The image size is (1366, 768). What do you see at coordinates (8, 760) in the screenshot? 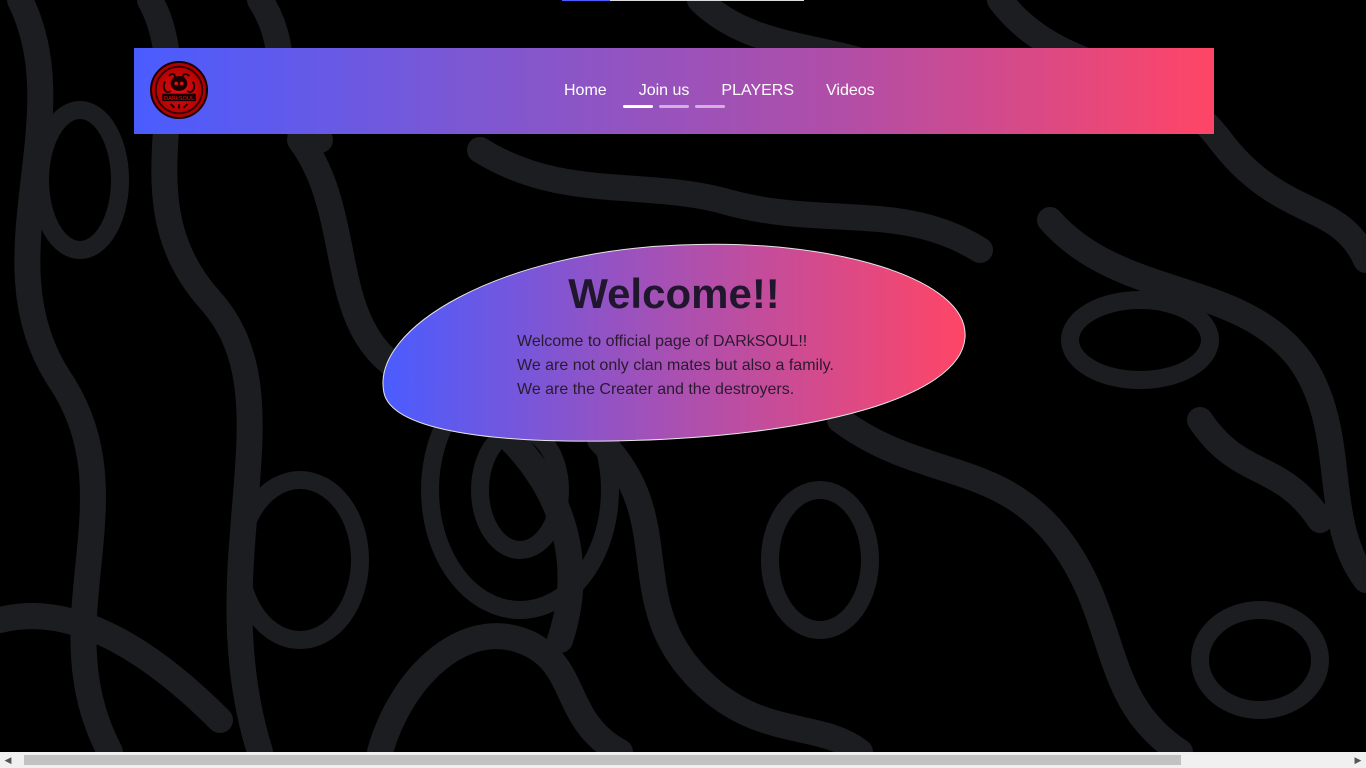
I see `scroll-left-icon: ◀` at bounding box center [8, 760].